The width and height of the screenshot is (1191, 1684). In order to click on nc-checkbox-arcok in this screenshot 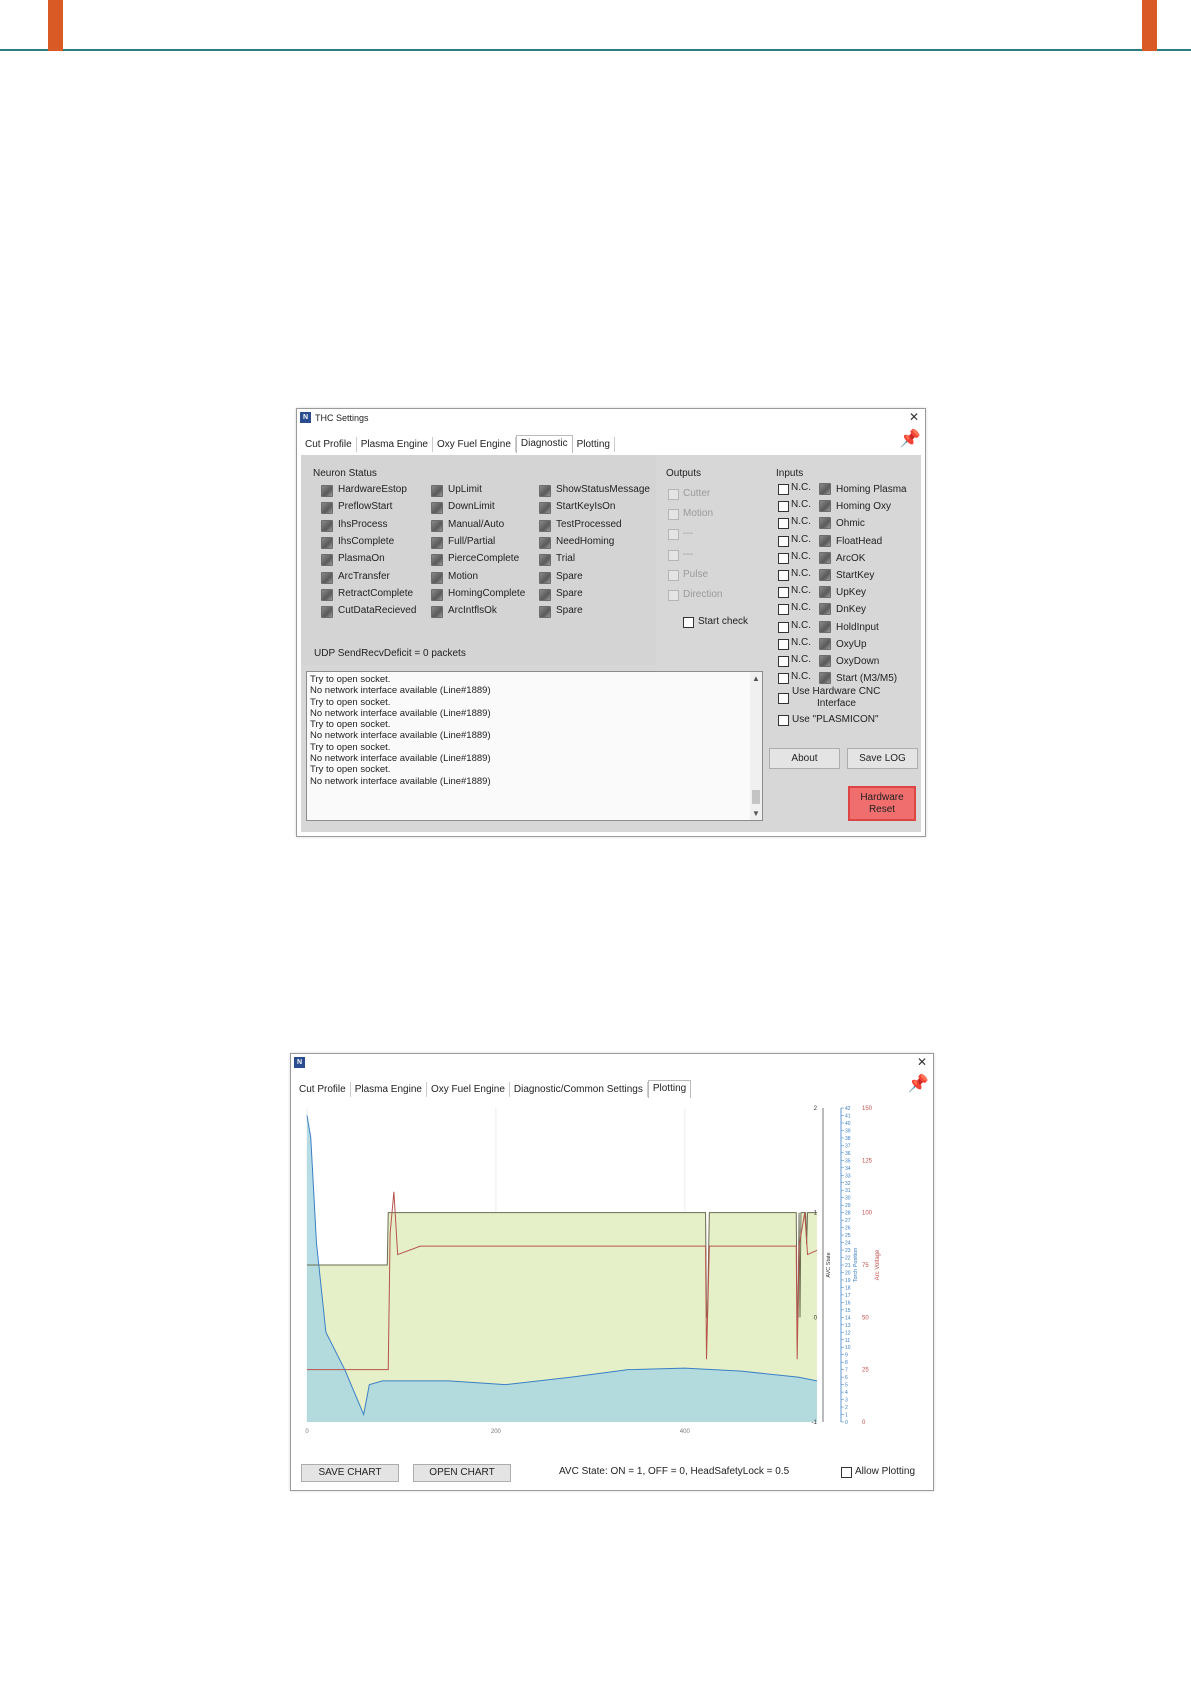, I will do `click(783, 558)`.